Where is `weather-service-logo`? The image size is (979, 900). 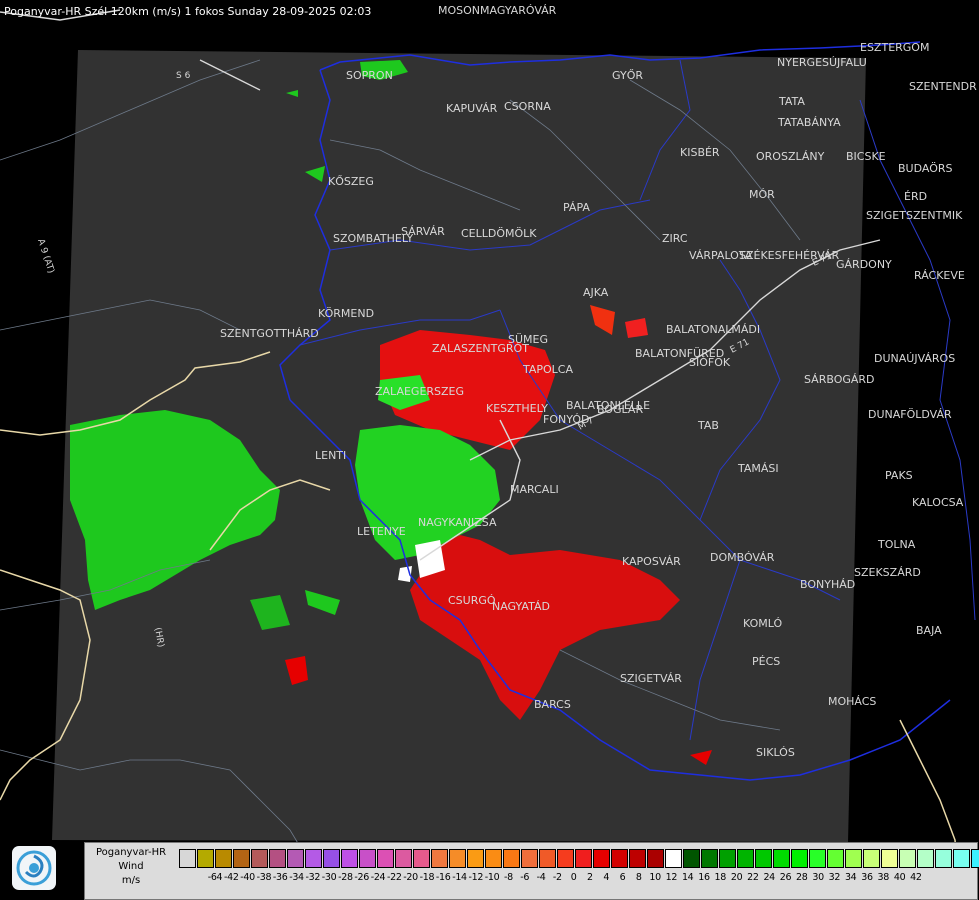 weather-service-logo is located at coordinates (34, 868).